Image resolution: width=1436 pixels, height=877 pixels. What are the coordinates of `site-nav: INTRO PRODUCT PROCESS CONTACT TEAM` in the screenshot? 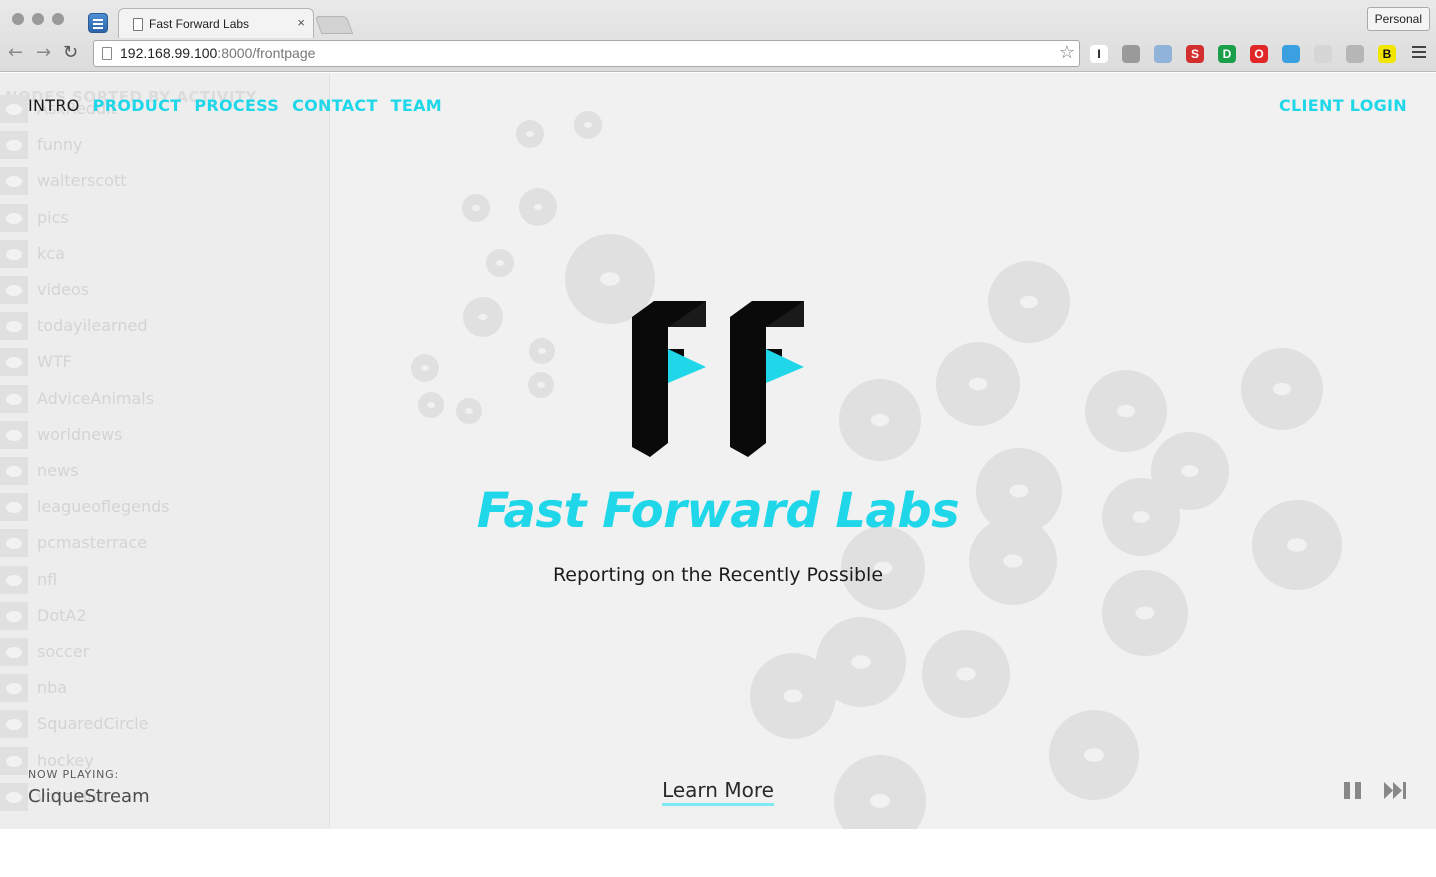 It's located at (235, 105).